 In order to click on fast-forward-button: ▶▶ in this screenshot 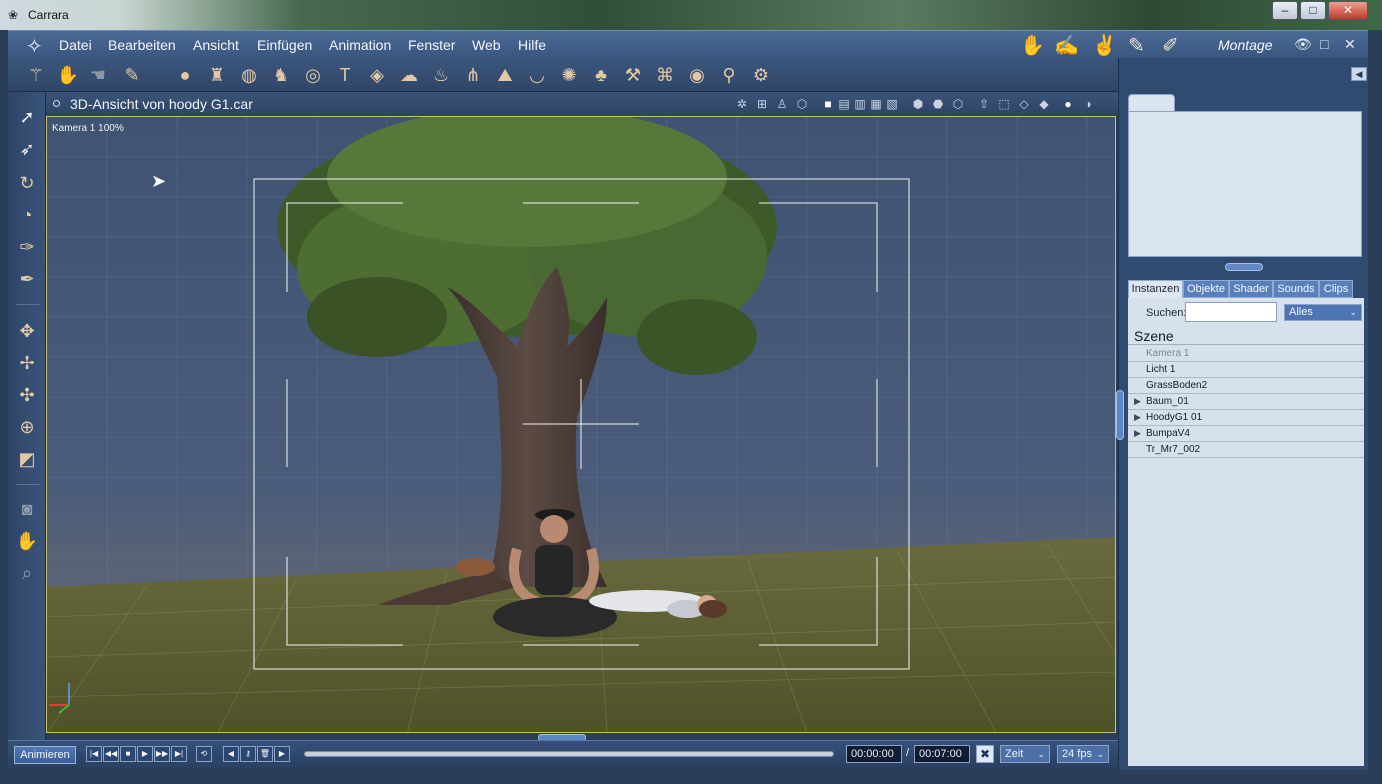, I will do `click(162, 754)`.